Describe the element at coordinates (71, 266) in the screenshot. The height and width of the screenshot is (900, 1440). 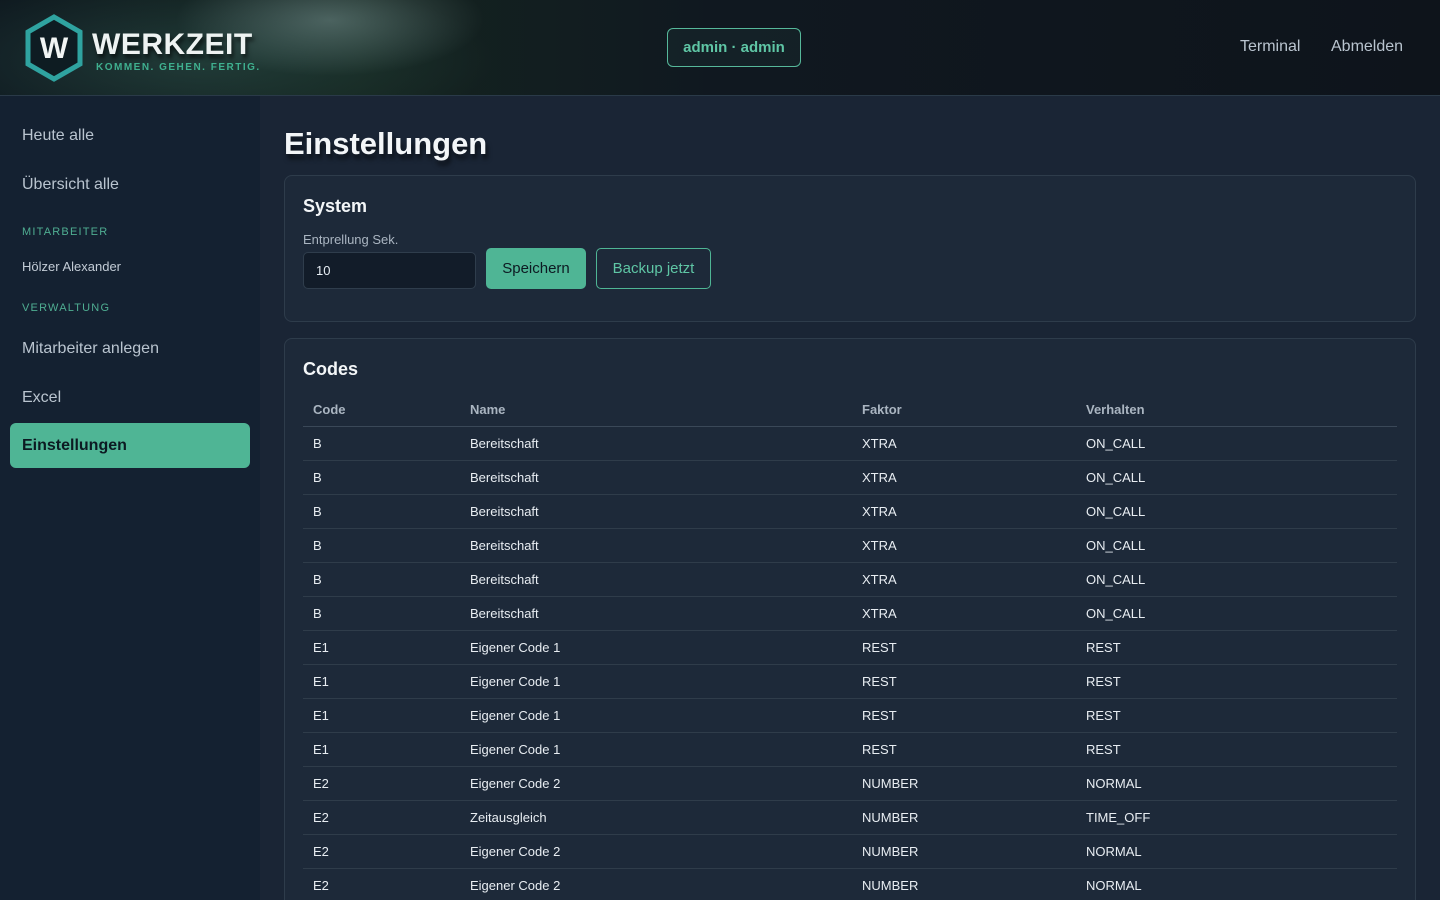
I see `sidebar-item-employee: Hölzer Alexander` at that location.